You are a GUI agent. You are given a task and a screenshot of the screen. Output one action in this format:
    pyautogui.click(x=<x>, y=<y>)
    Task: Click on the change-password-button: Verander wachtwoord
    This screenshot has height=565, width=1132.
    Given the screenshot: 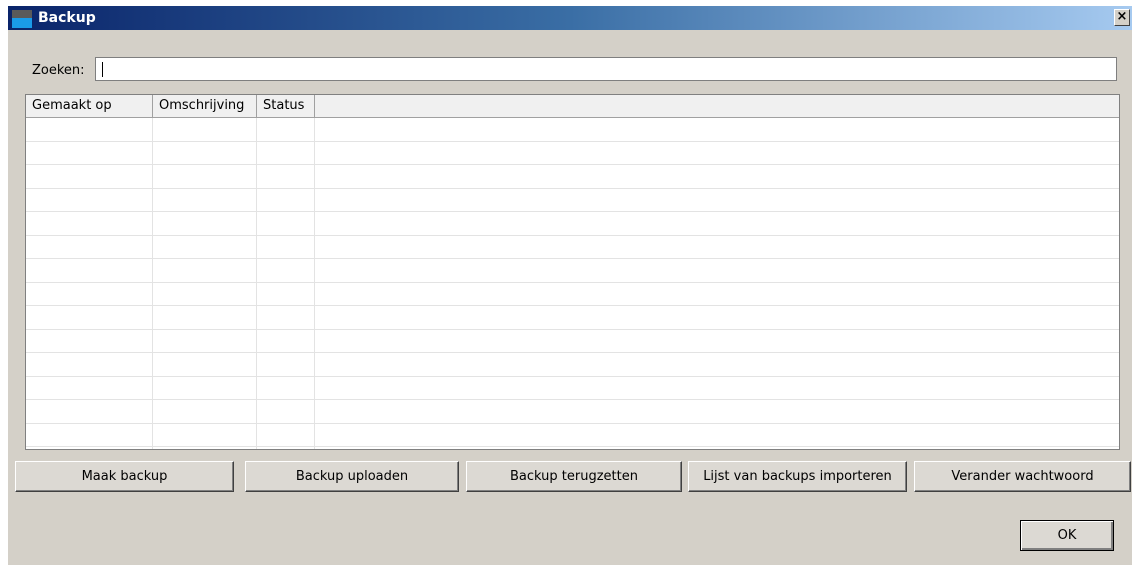 What is the action you would take?
    pyautogui.click(x=1022, y=476)
    